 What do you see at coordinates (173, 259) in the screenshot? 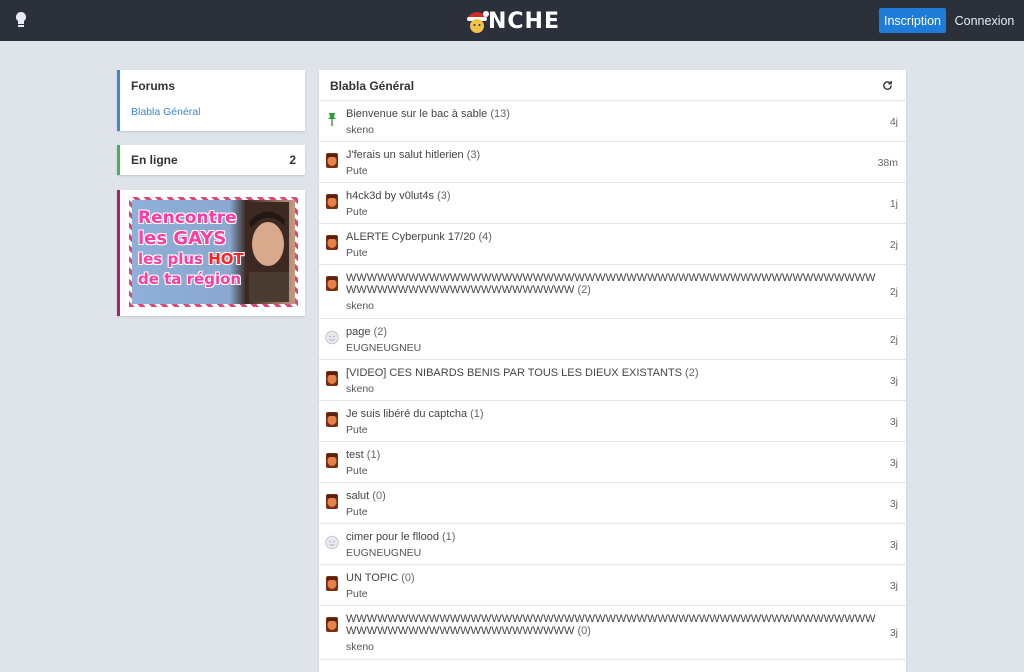
I see `ad-text-line-3a: les plus` at bounding box center [173, 259].